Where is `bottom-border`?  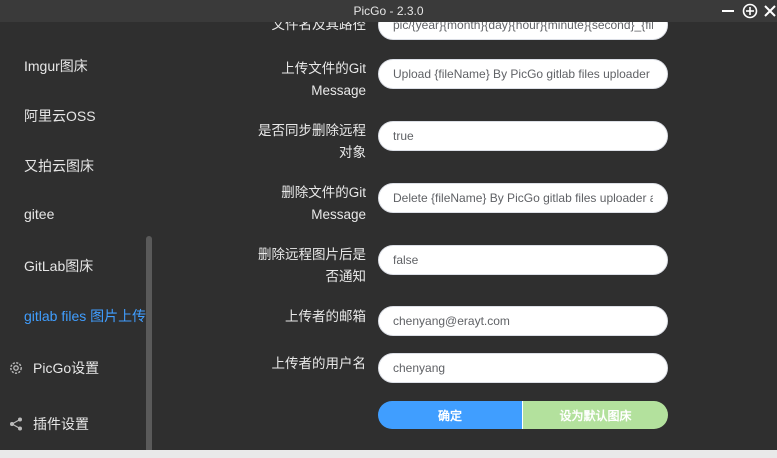 bottom-border is located at coordinates (388, 454).